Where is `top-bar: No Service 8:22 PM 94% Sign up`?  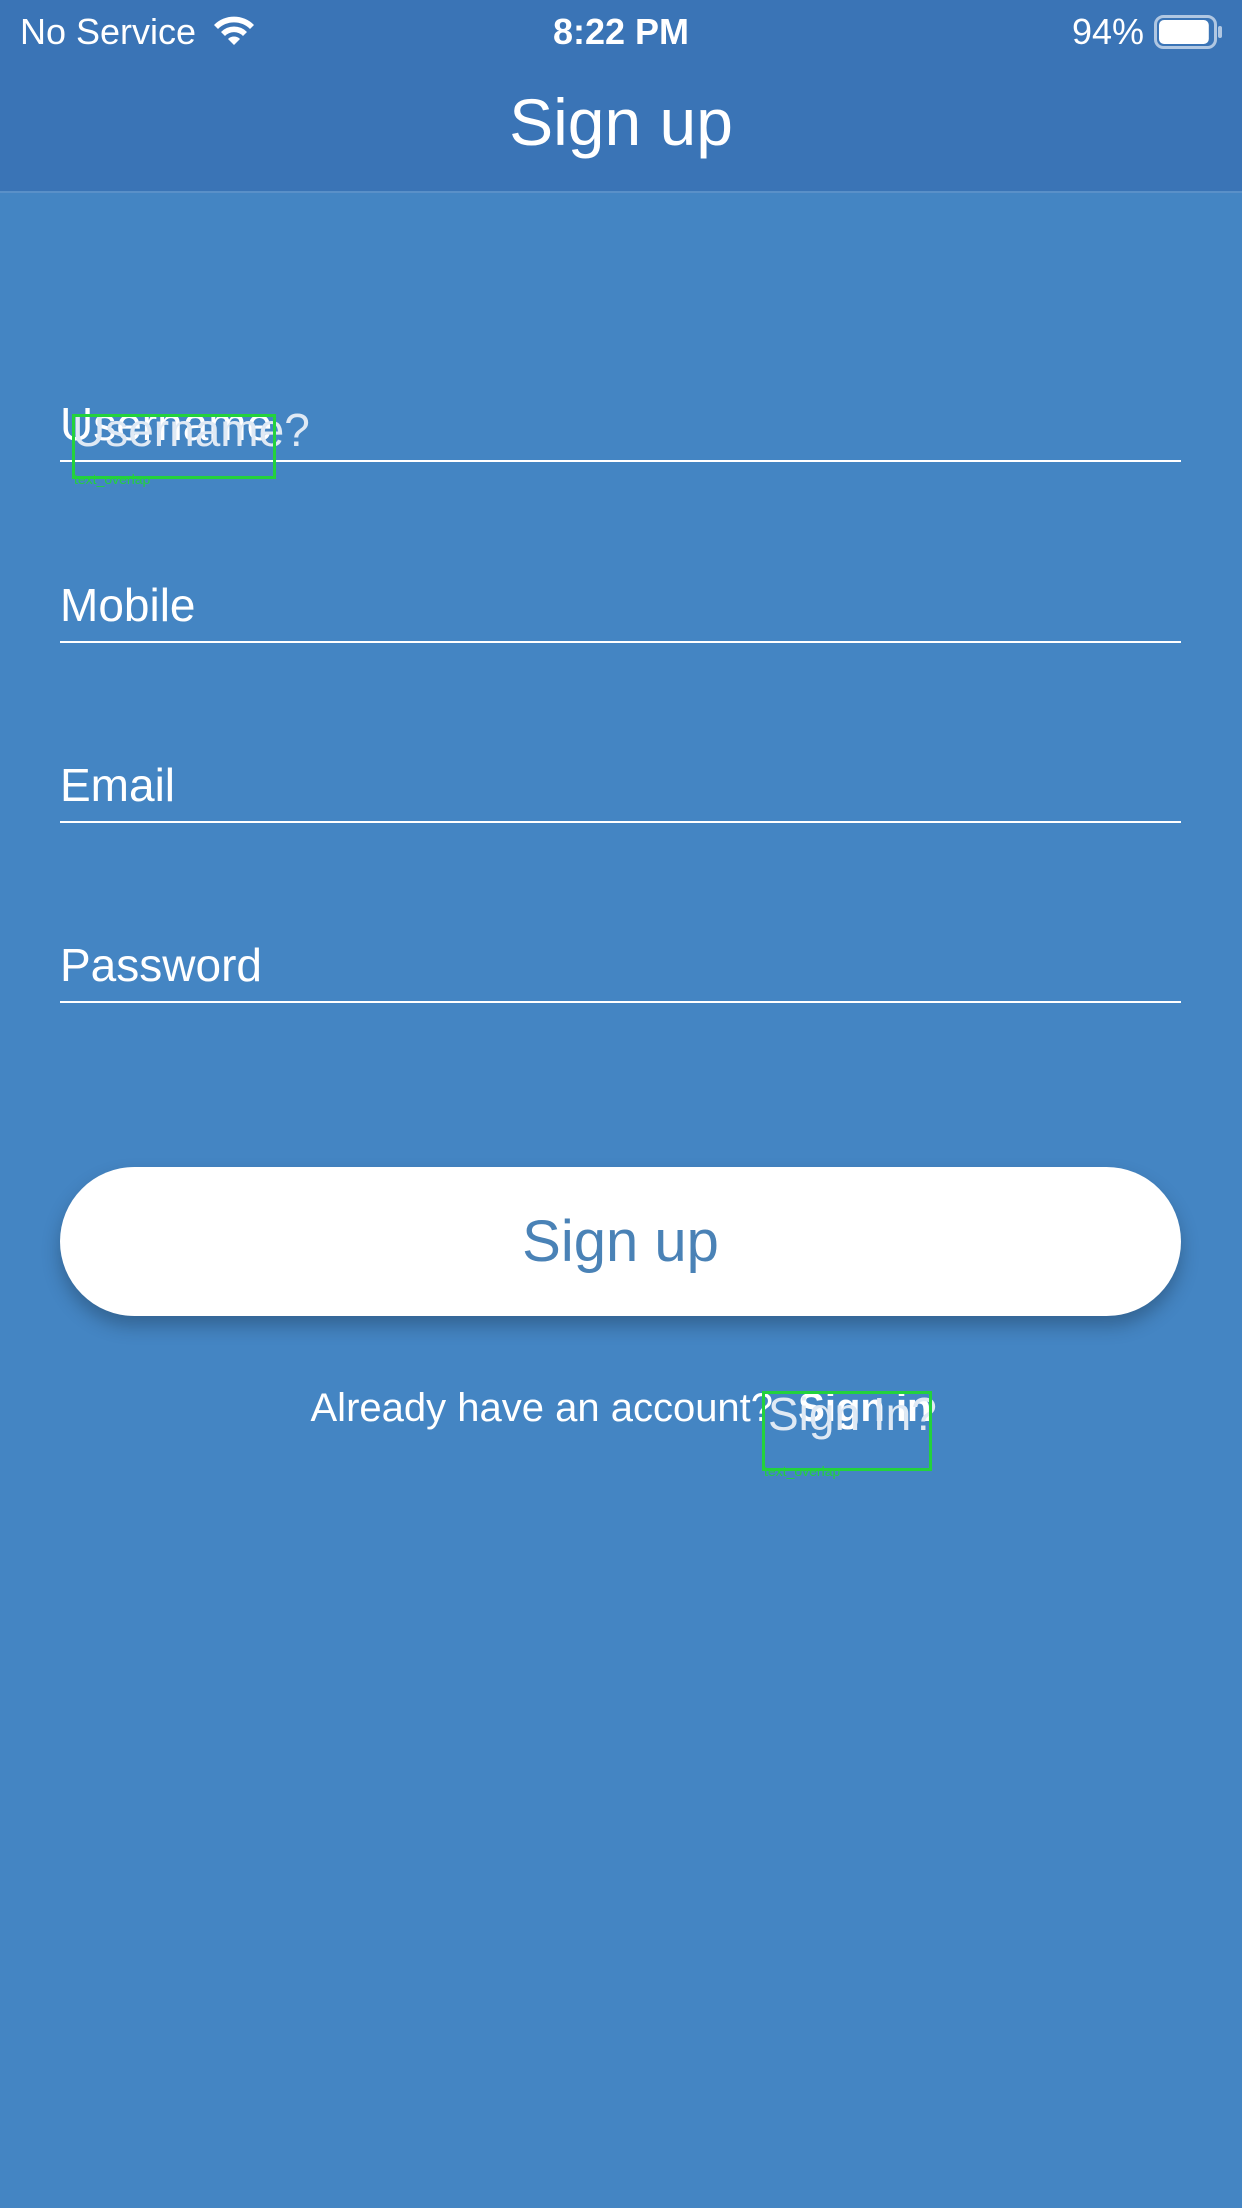 top-bar: No Service 8:22 PM 94% Sign up is located at coordinates (621, 96).